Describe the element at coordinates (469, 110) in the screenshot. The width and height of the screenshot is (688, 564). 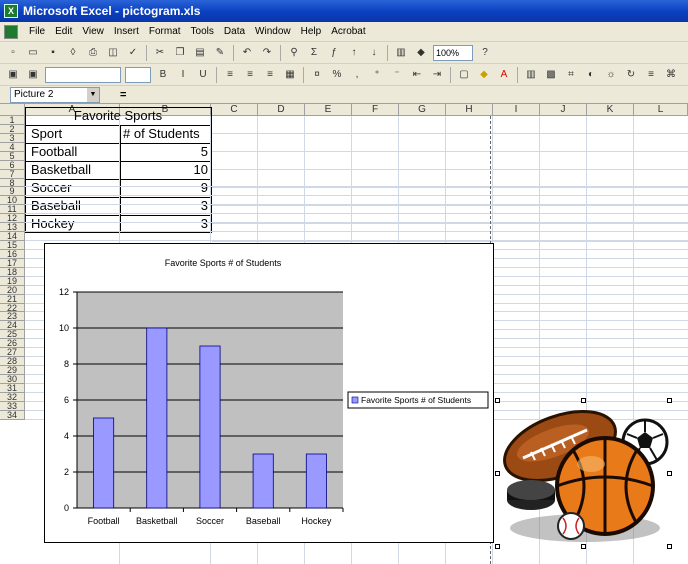
I see `column-header-h: H` at that location.